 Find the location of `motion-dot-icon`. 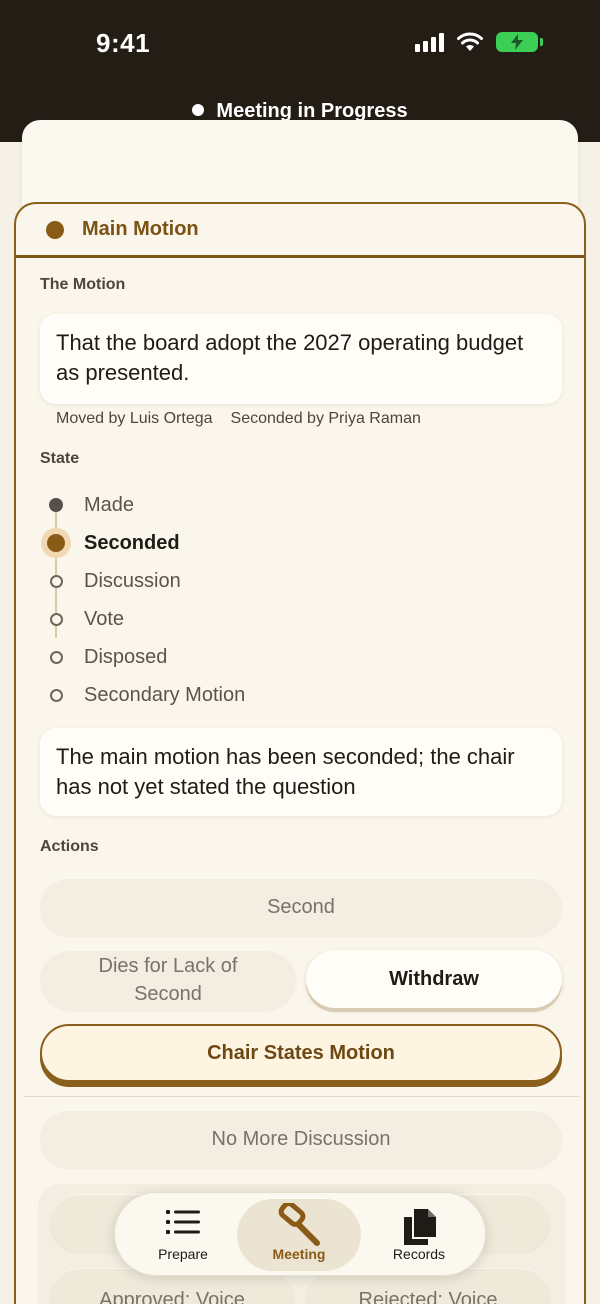

motion-dot-icon is located at coordinates (55, 229).